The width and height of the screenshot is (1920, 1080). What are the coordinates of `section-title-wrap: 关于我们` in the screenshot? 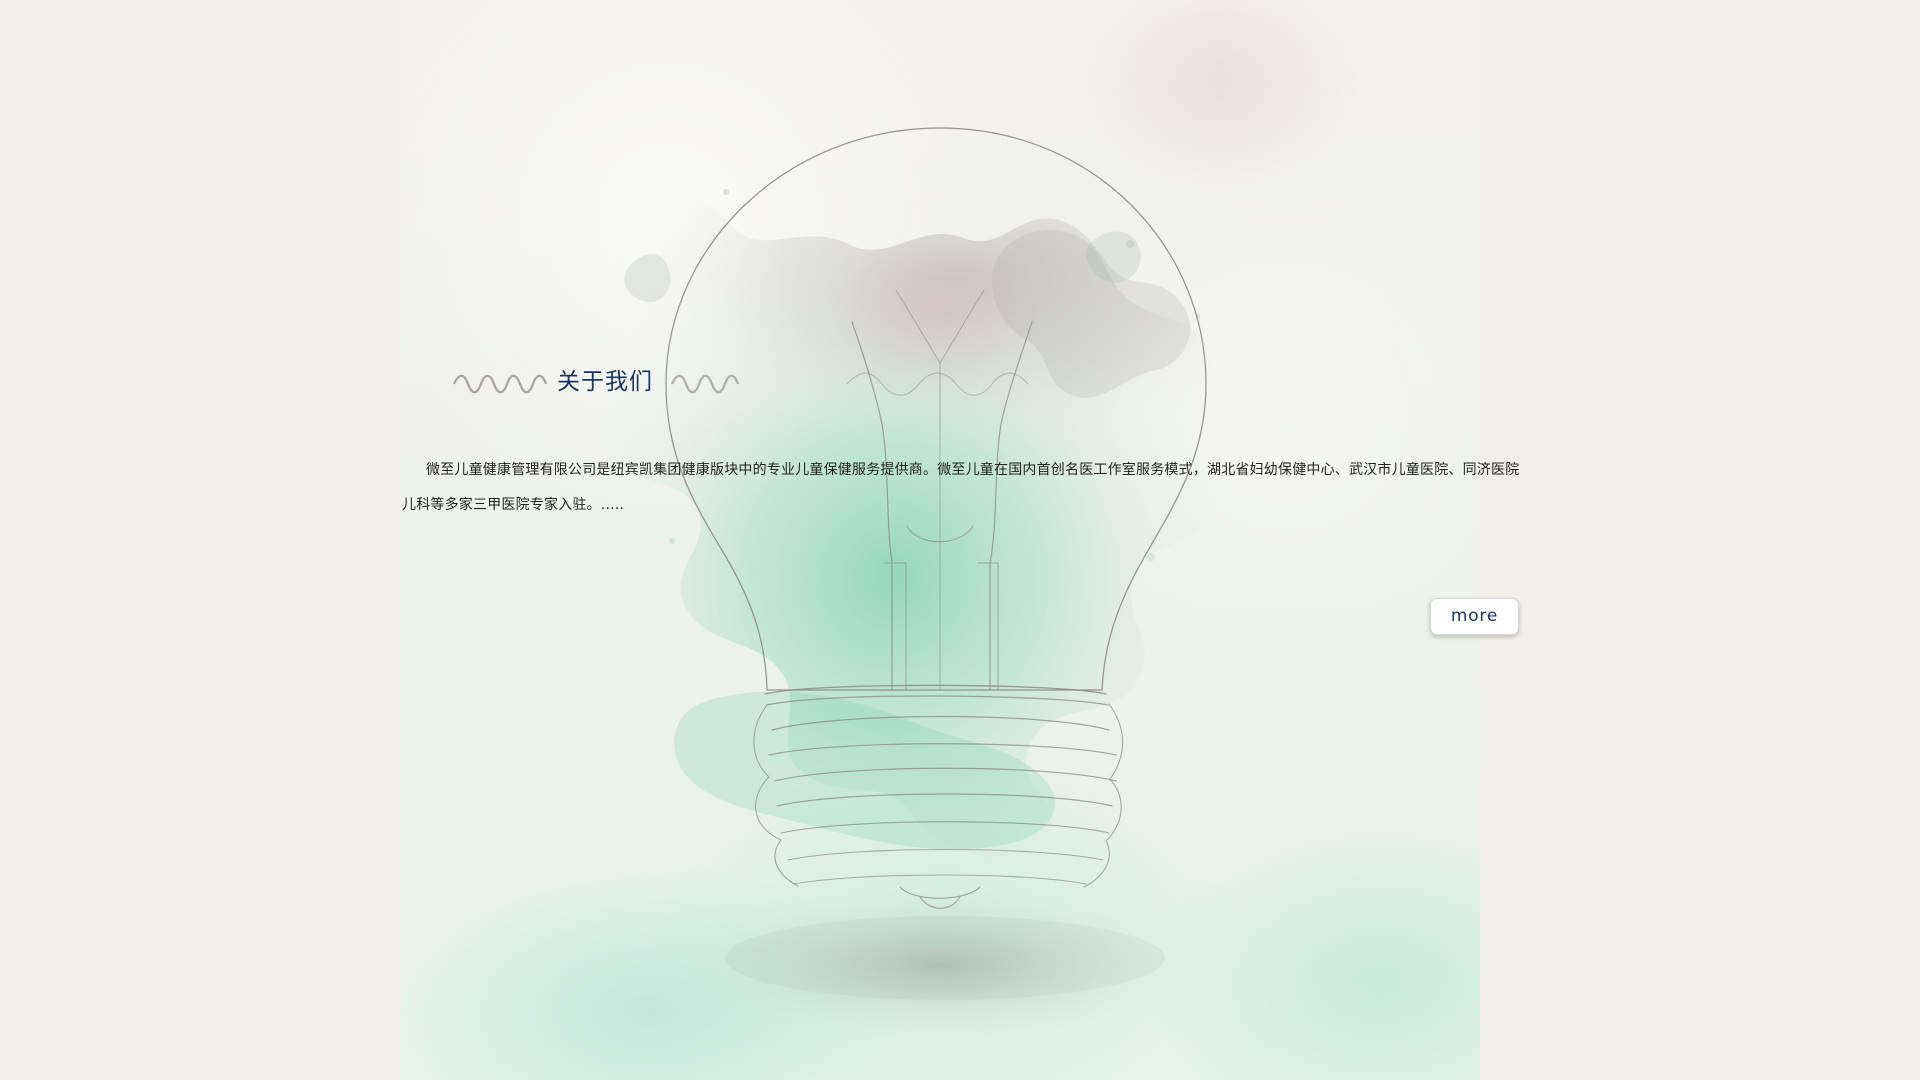 It's located at (605, 384).